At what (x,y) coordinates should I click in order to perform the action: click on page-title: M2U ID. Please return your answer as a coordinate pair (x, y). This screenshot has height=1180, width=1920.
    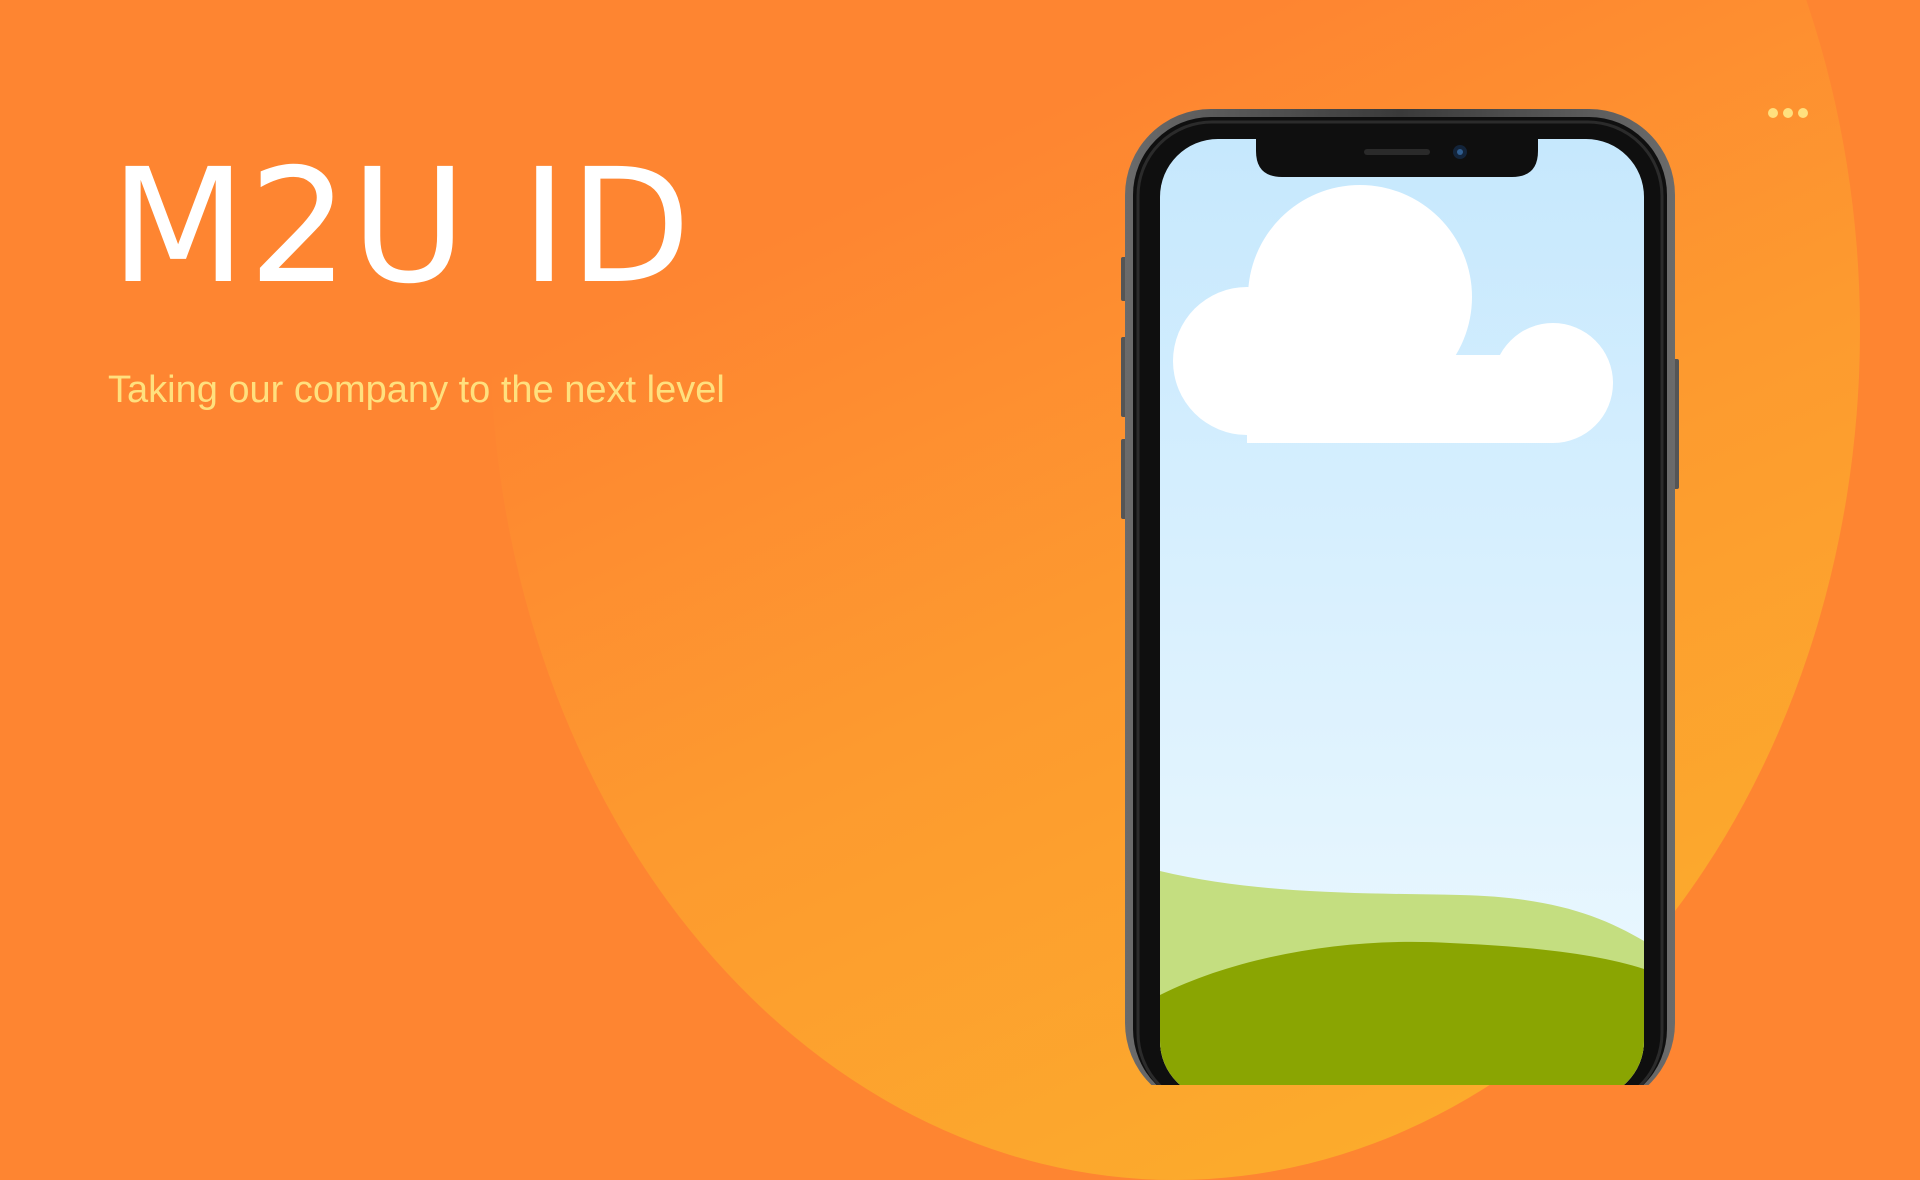
    Looking at the image, I should click on (401, 227).